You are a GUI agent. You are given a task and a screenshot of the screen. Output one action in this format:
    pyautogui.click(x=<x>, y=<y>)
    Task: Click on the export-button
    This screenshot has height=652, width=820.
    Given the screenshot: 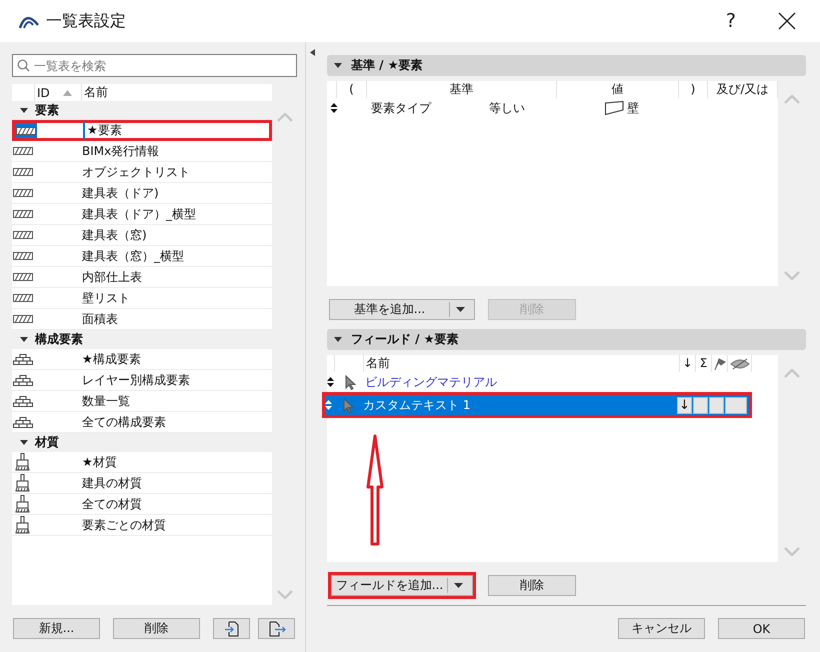 What is the action you would take?
    pyautogui.click(x=276, y=628)
    